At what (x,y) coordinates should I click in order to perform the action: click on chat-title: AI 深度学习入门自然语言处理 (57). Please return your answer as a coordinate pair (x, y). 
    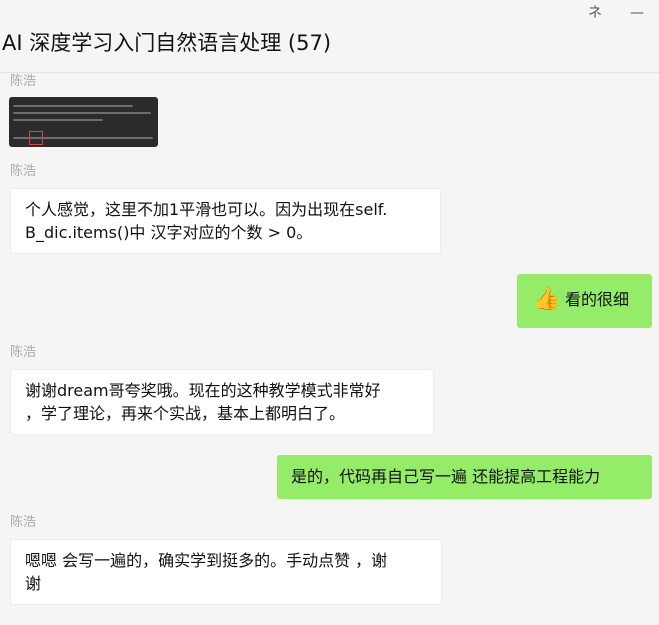
    Looking at the image, I should click on (167, 43).